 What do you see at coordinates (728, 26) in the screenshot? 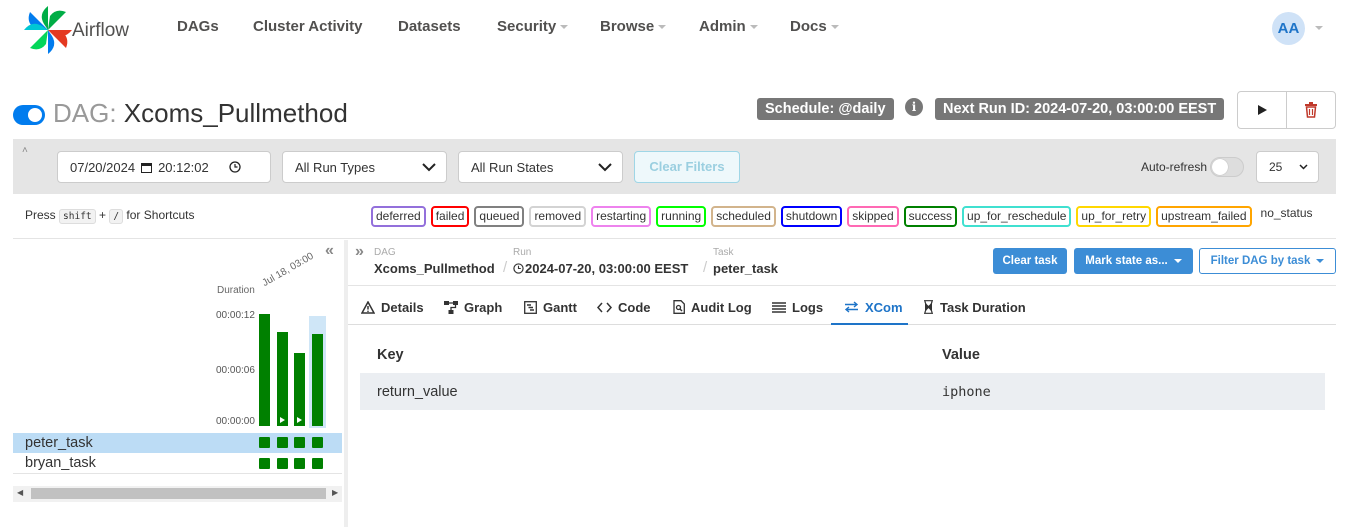
I see `nav-admin: Admin` at bounding box center [728, 26].